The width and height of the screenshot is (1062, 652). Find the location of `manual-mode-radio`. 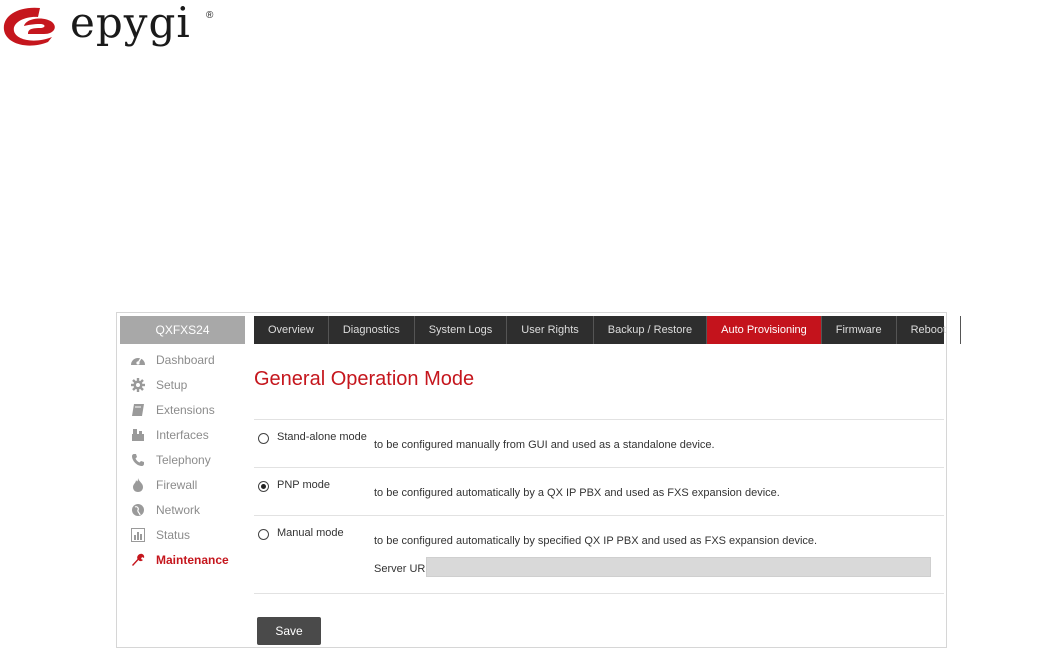

manual-mode-radio is located at coordinates (263, 534).